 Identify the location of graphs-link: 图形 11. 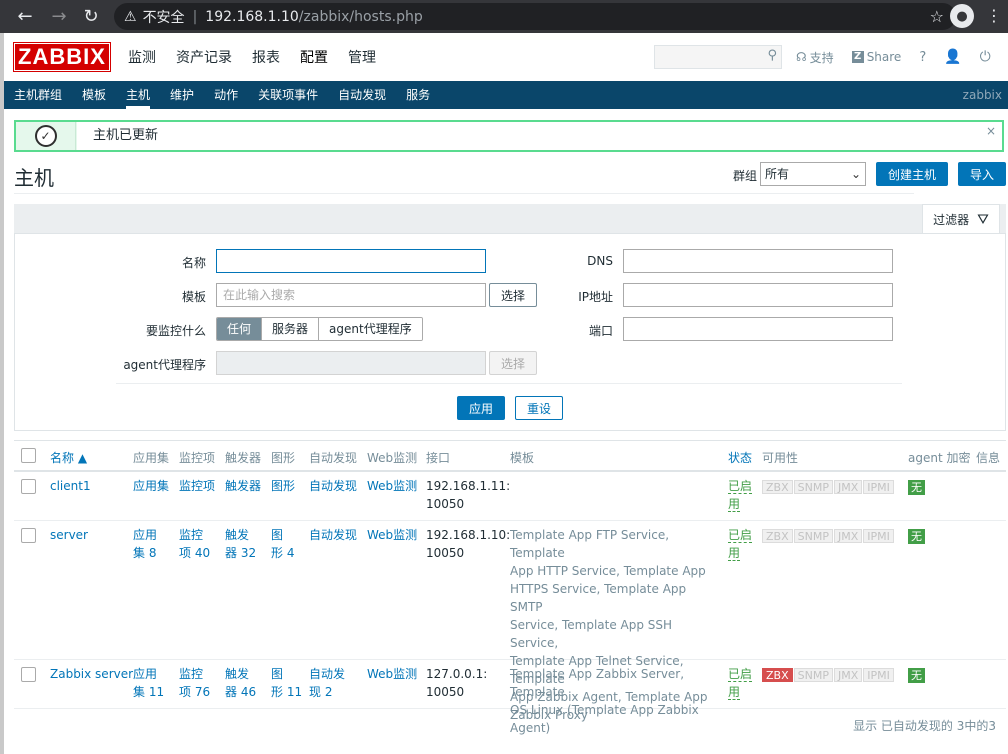
(286, 683).